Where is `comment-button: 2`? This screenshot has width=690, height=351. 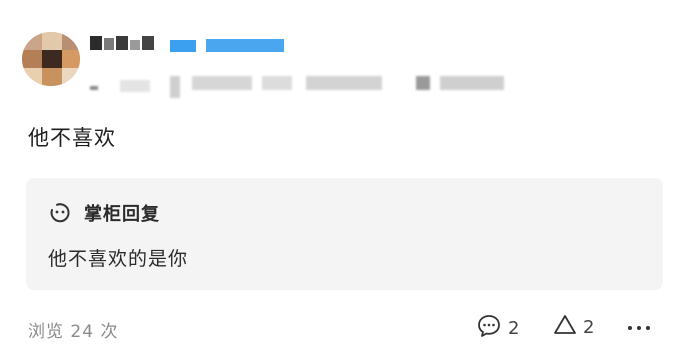
comment-button: 2 is located at coordinates (497, 328).